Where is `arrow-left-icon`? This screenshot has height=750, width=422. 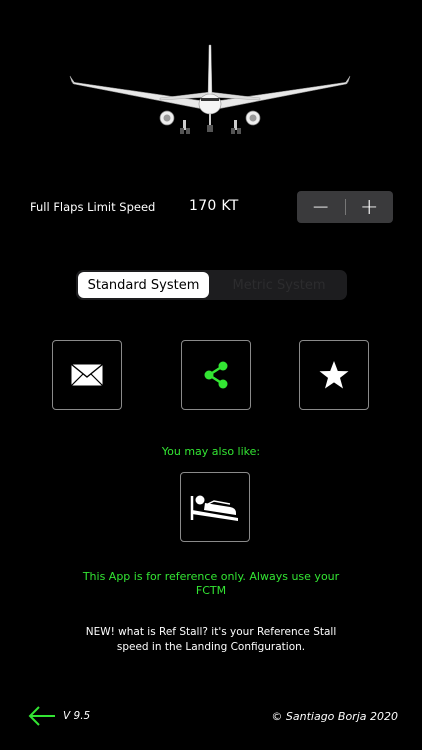
arrow-left-icon is located at coordinates (42, 716).